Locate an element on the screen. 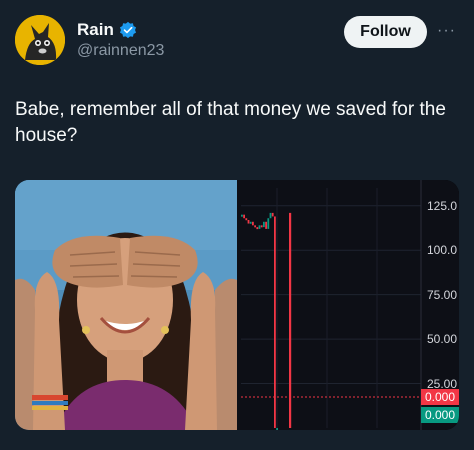  avatar is located at coordinates (40, 40).